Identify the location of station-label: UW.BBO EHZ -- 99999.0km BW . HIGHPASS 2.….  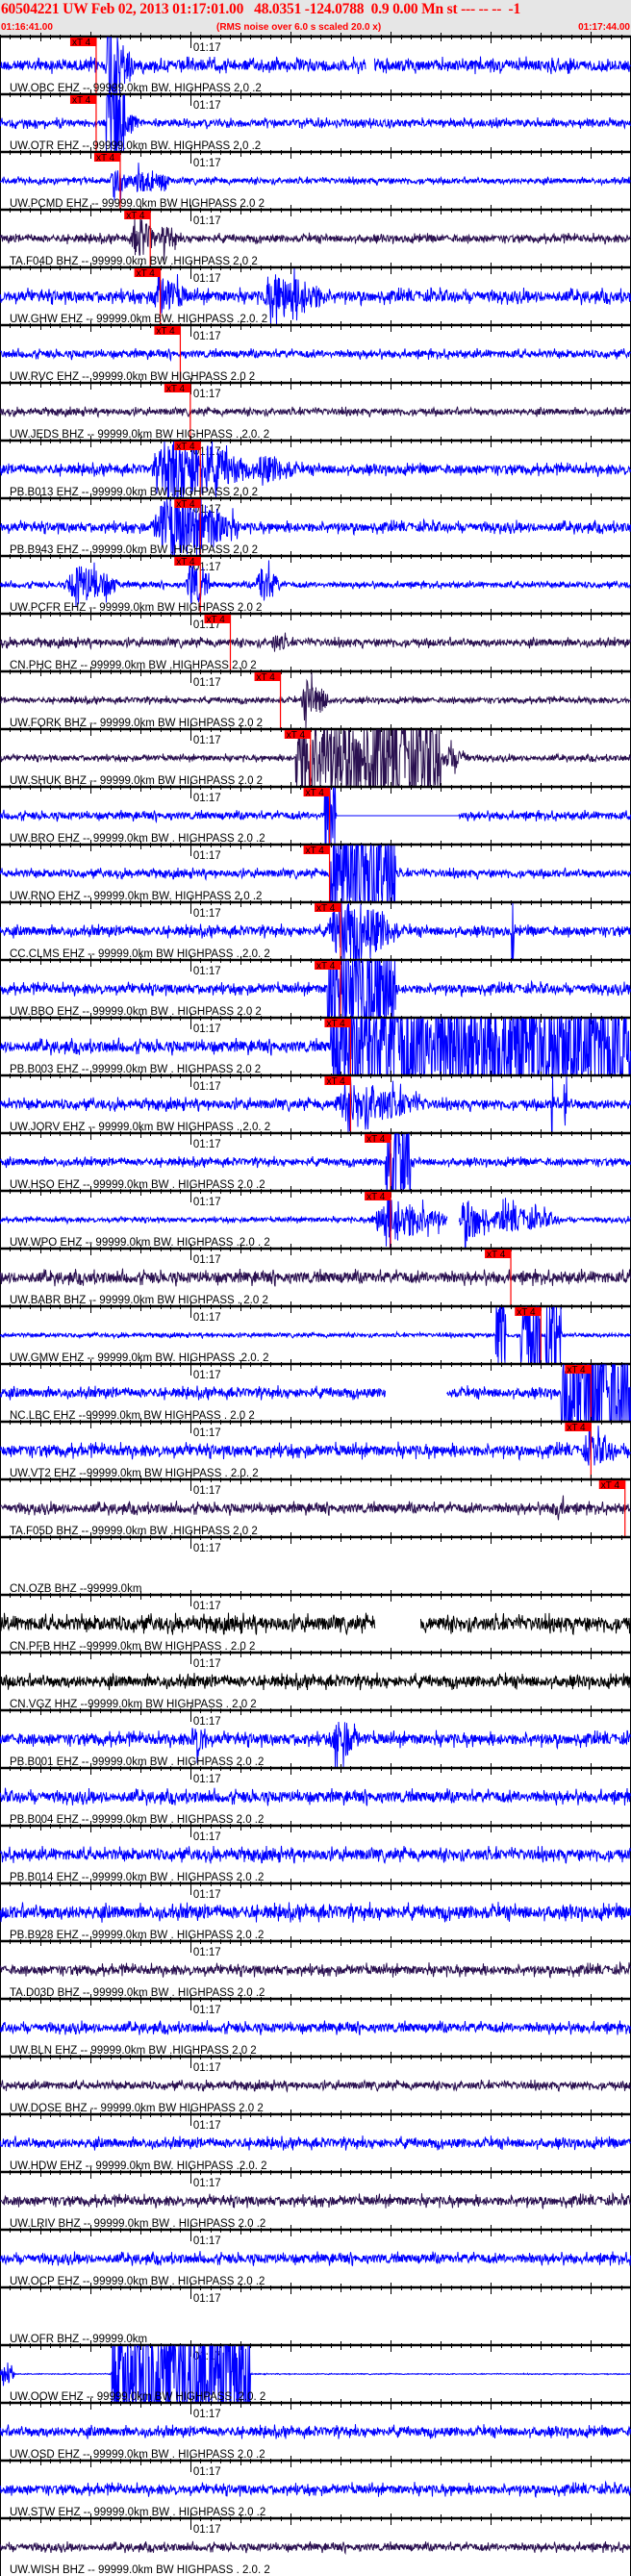
(136, 1012).